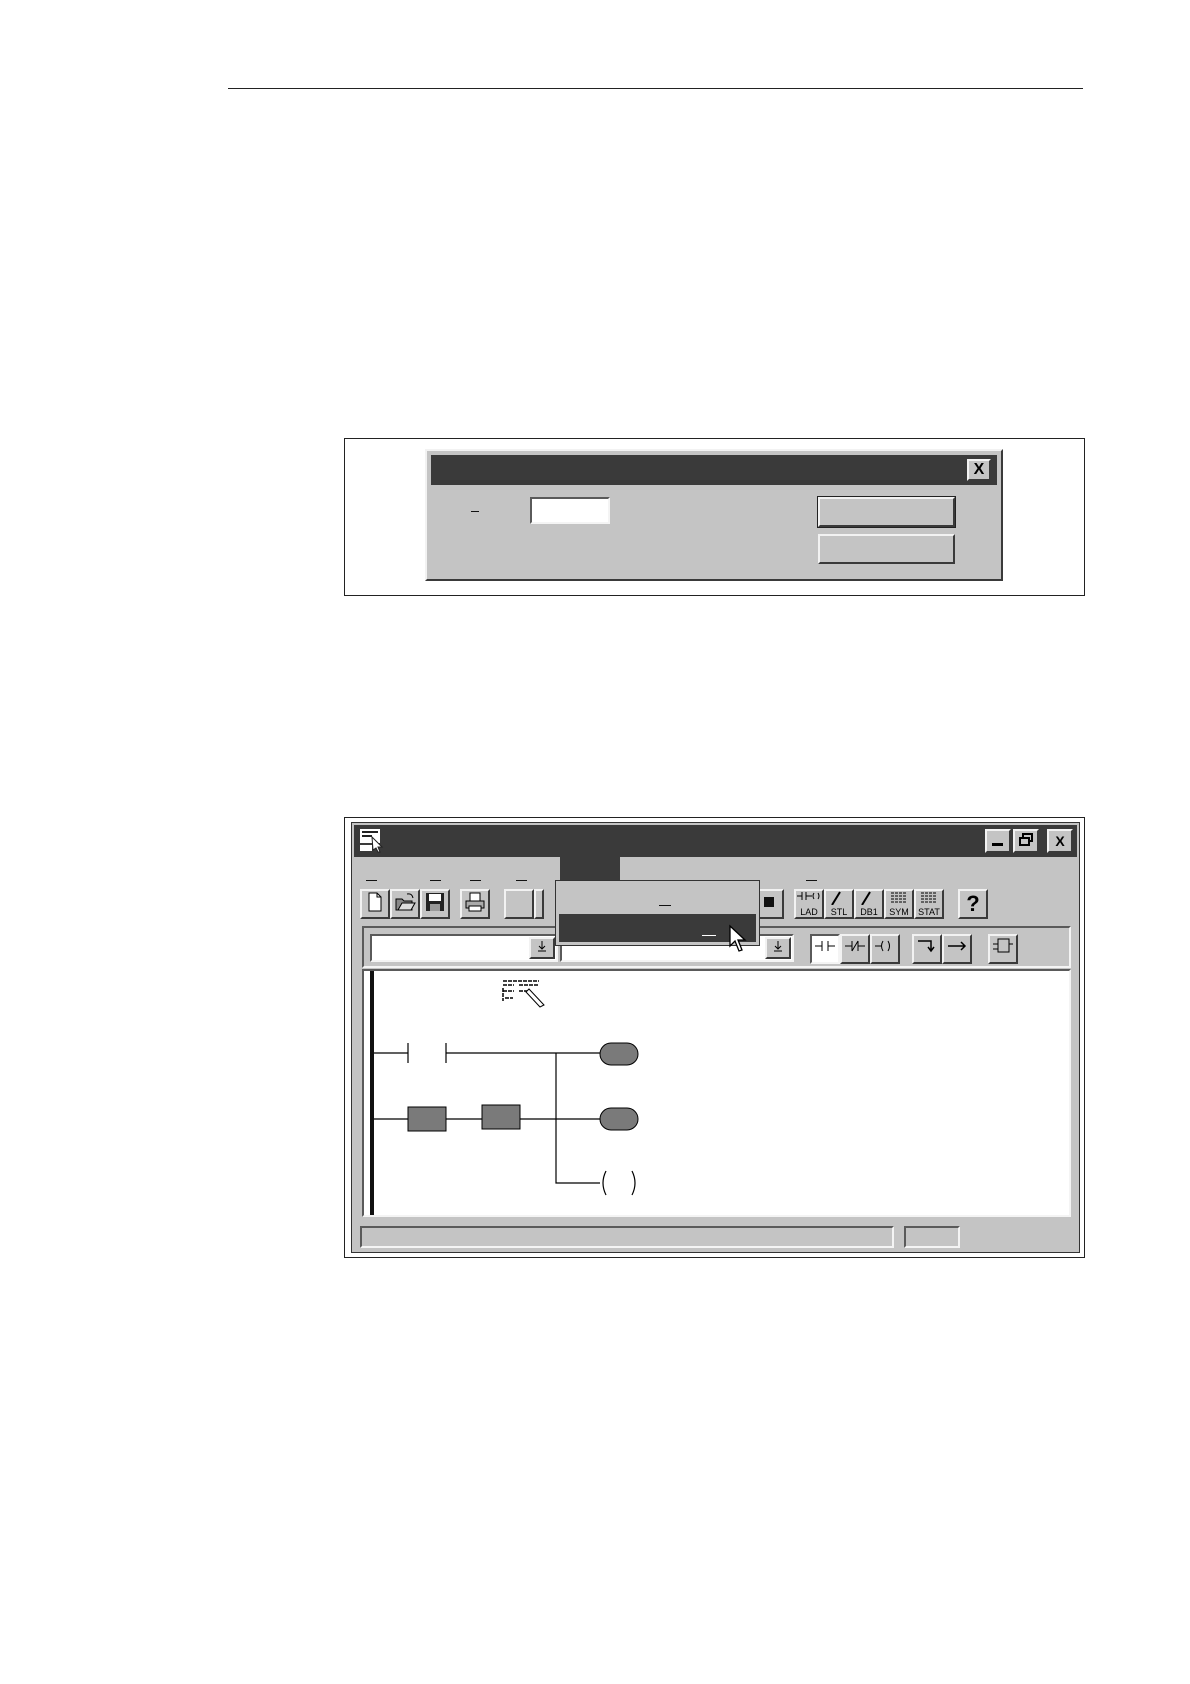 This screenshot has width=1190, height=1684. Describe the element at coordinates (655, 88) in the screenshot. I see `page-top-rule` at that location.